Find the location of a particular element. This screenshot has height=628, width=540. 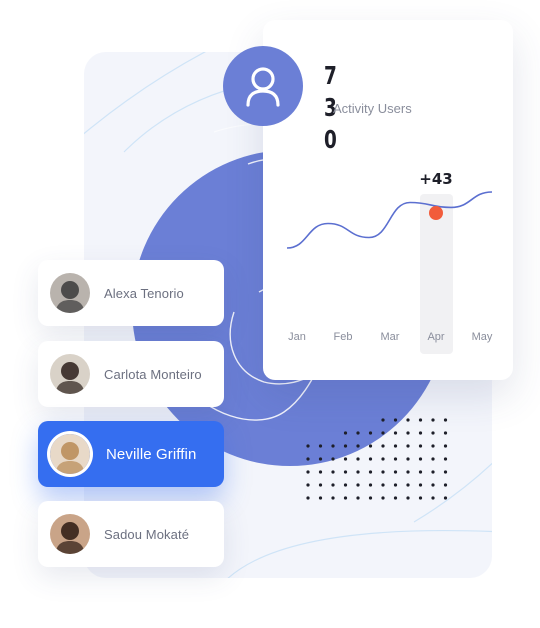

highlight-marker is located at coordinates (436, 213).